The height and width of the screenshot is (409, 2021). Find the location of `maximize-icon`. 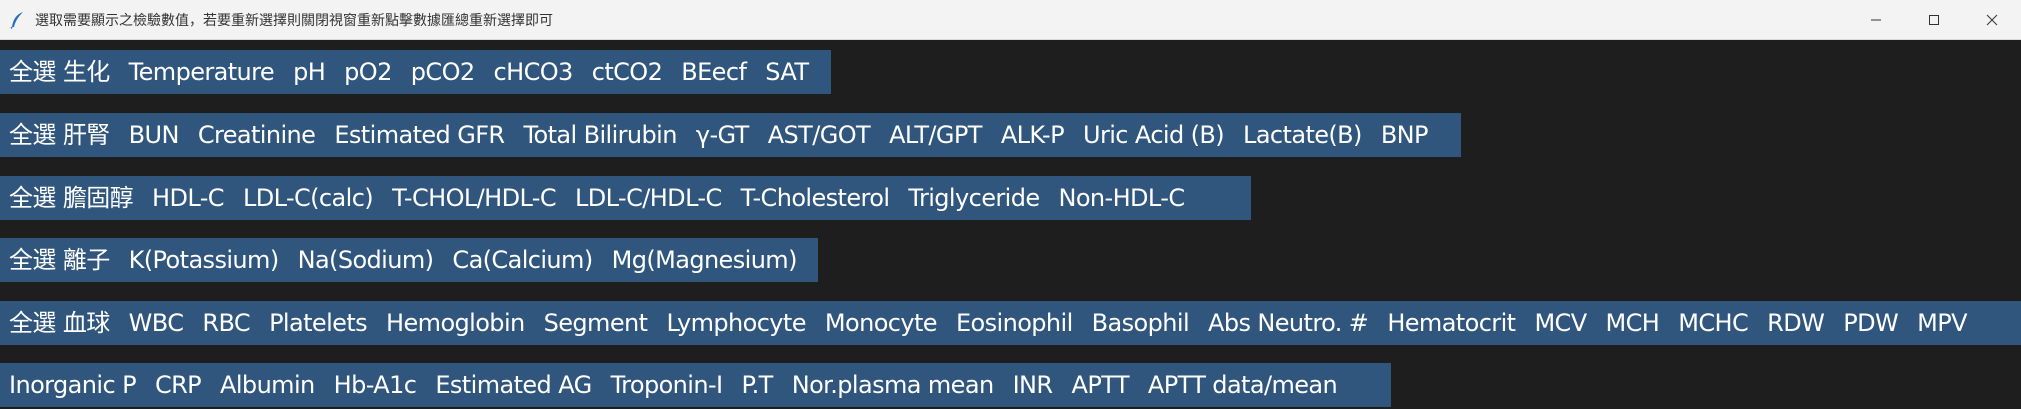

maximize-icon is located at coordinates (1934, 20).